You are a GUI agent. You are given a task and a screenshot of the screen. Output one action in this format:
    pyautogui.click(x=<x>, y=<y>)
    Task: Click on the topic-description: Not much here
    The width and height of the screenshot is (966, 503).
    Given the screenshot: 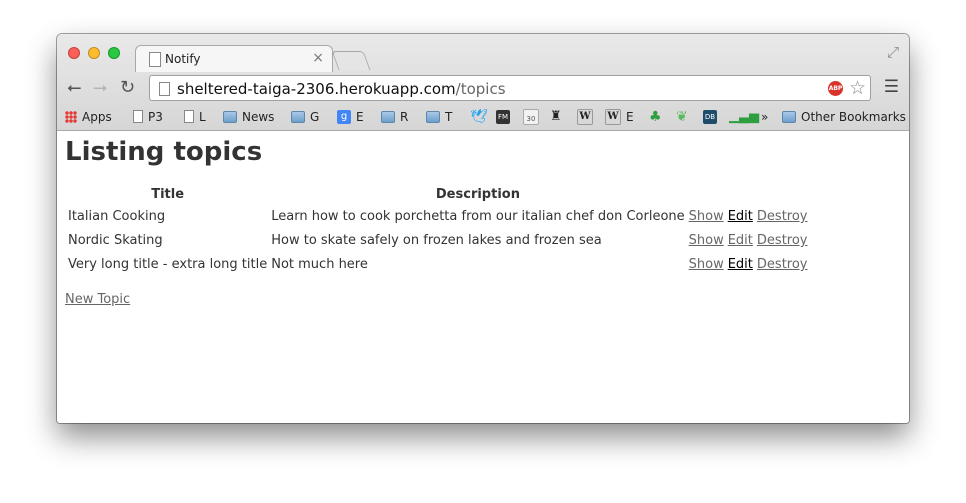 What is the action you would take?
    pyautogui.click(x=319, y=264)
    